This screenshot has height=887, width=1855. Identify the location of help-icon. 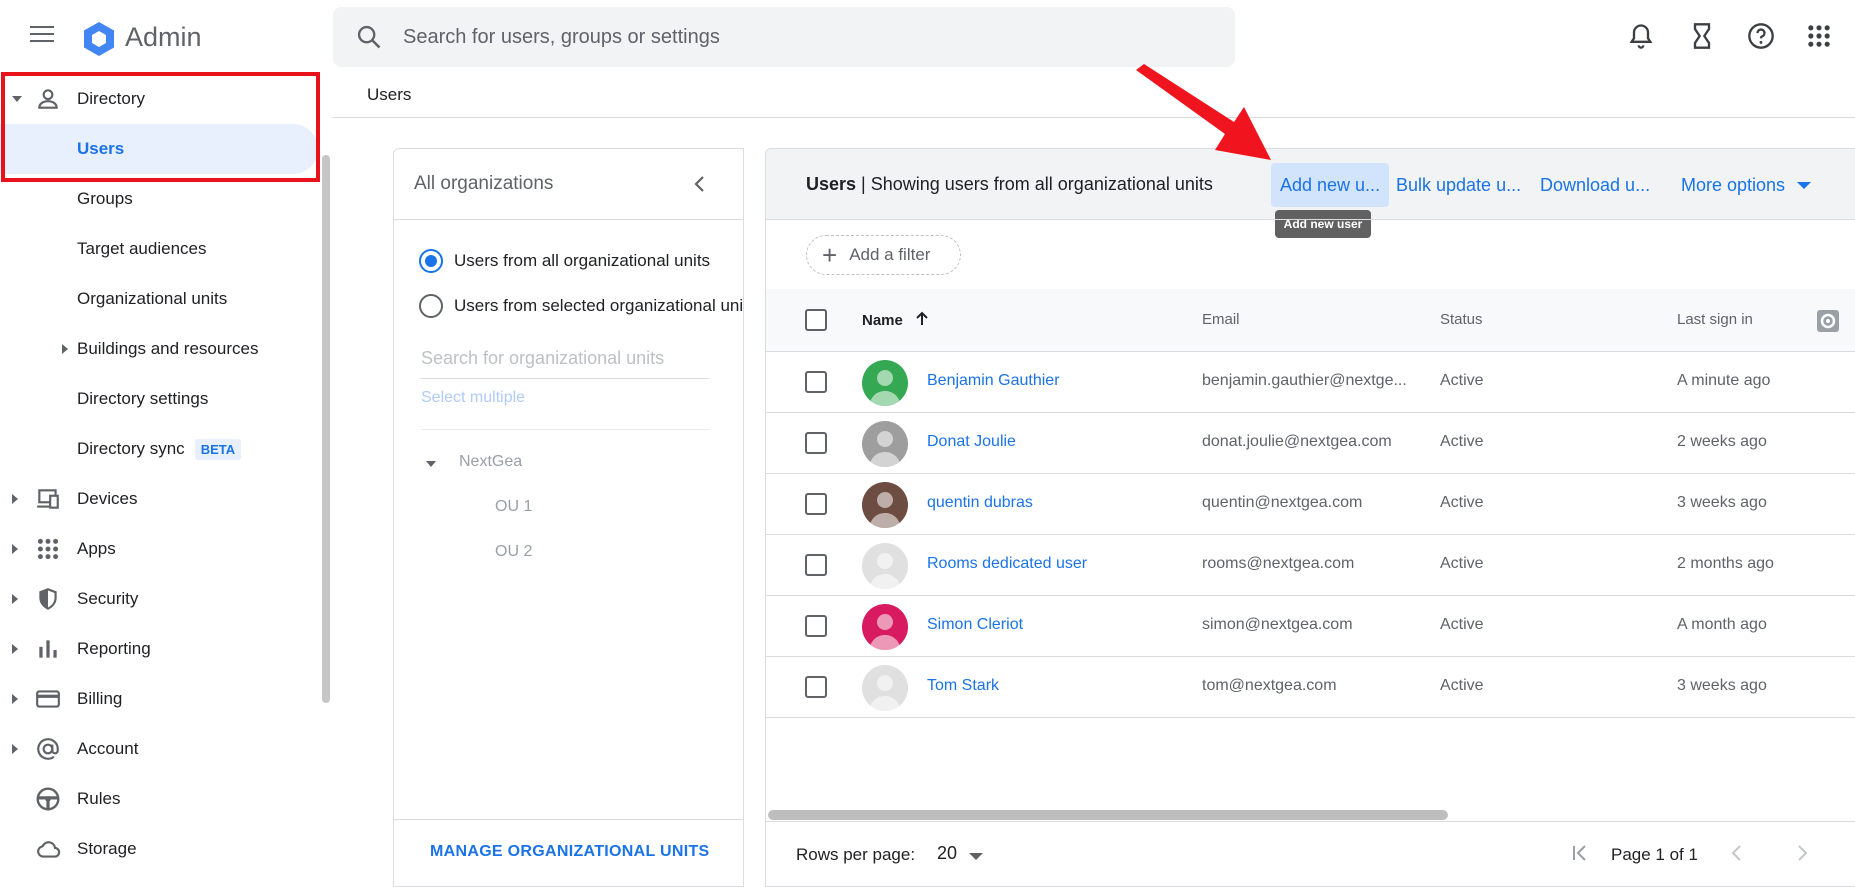
(1761, 36).